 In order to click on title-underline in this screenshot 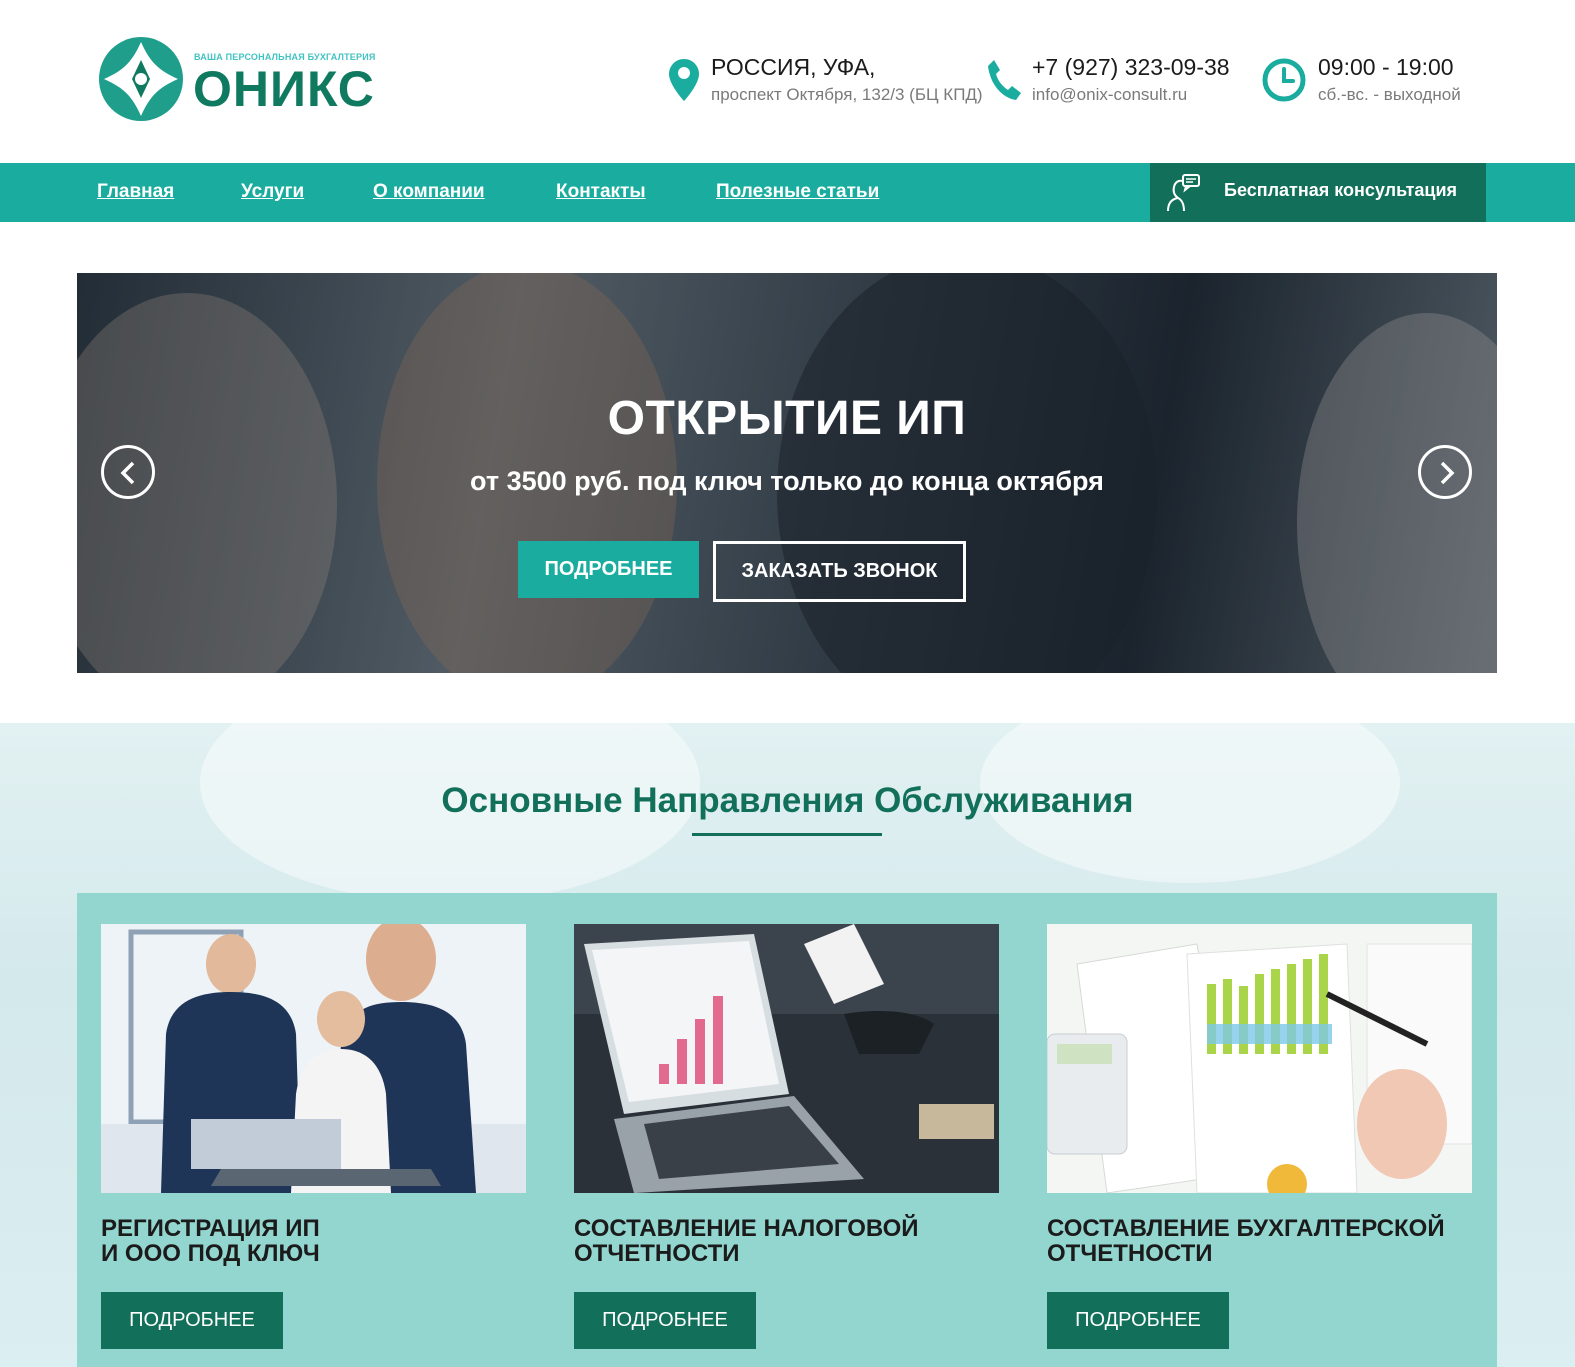, I will do `click(787, 834)`.